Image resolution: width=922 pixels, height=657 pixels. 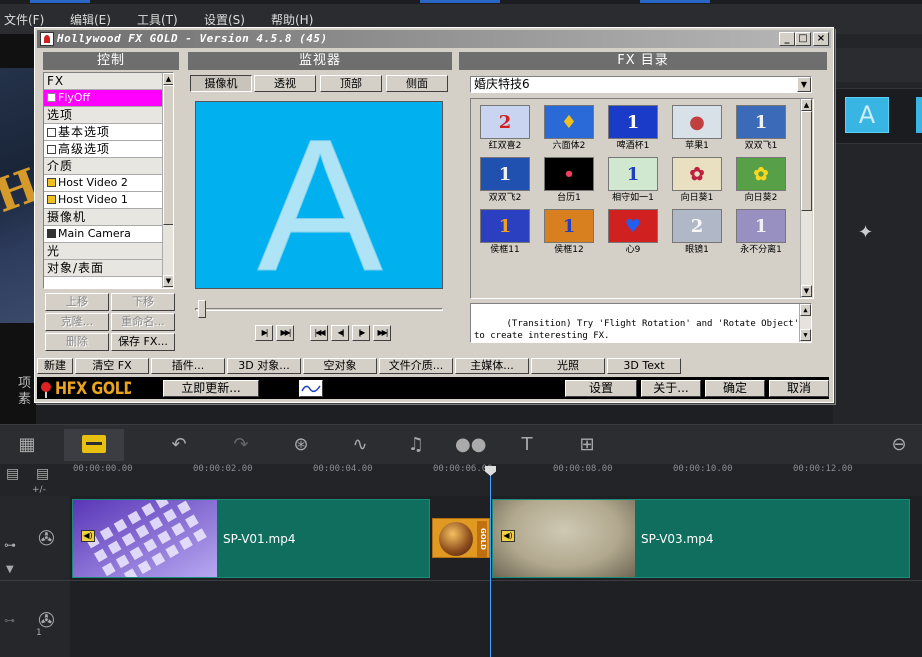 I want to click on clear-fx-button: 清空 FX, so click(x=112, y=366).